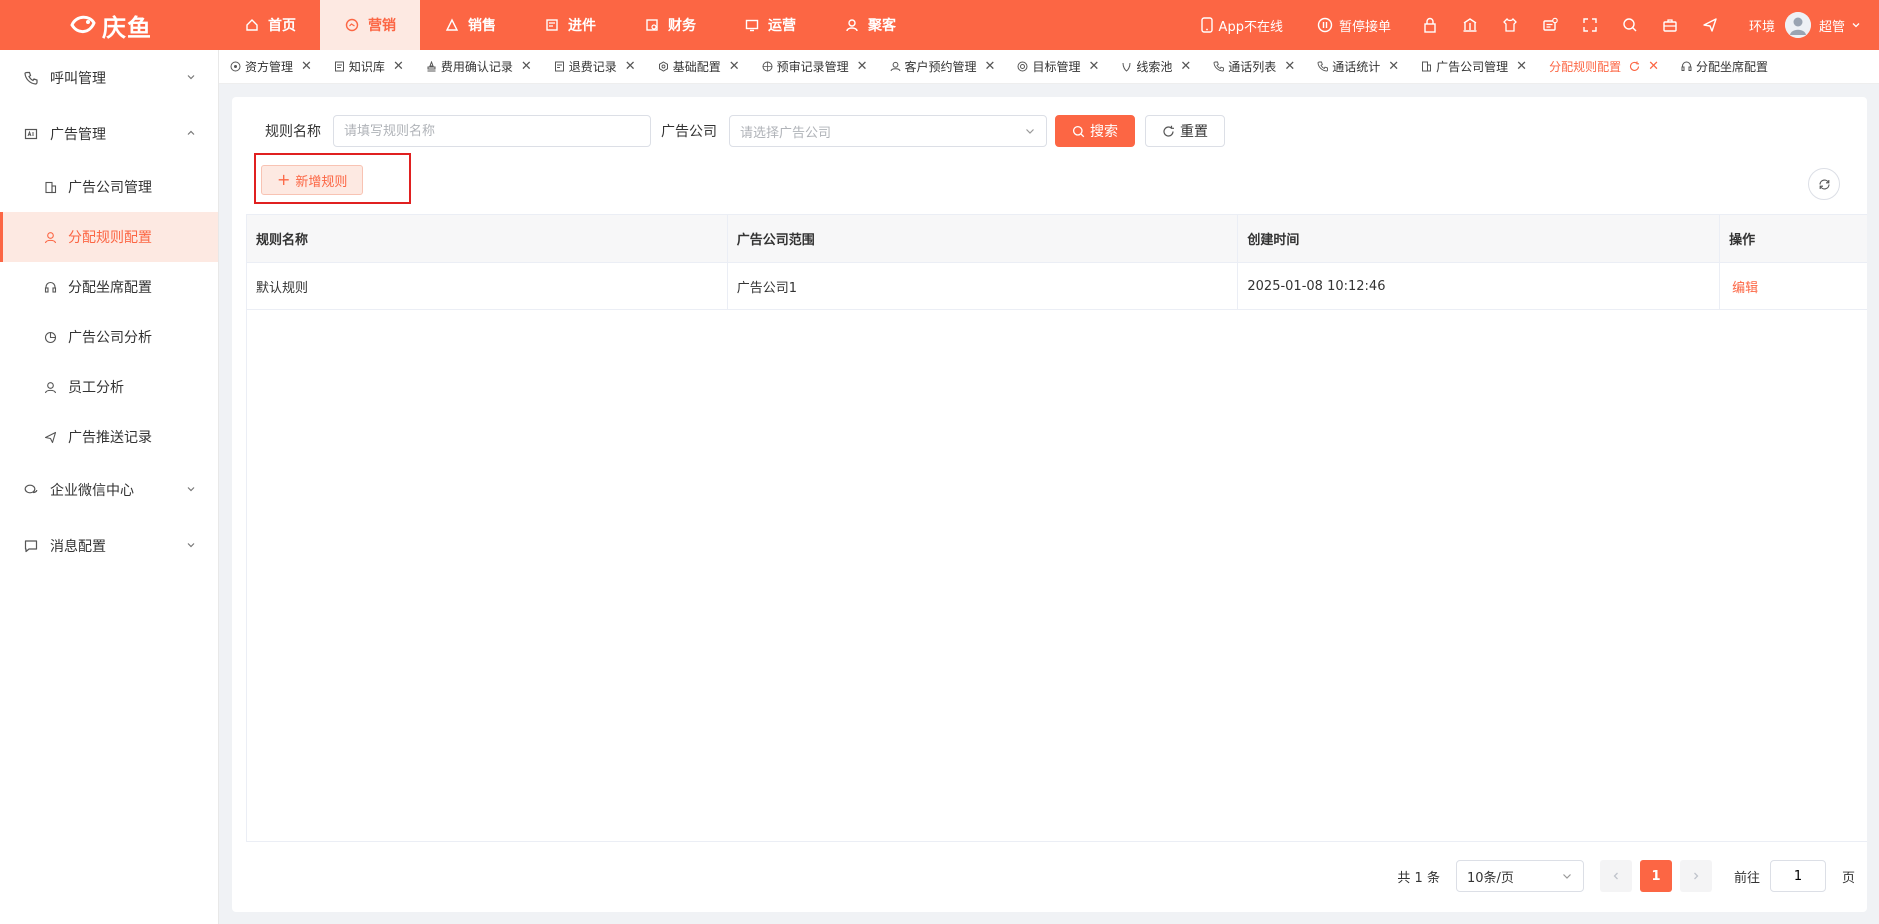 Image resolution: width=1879 pixels, height=924 pixels. Describe the element at coordinates (1354, 25) in the screenshot. I see `pause-orders-toggle: 暂停接单` at that location.